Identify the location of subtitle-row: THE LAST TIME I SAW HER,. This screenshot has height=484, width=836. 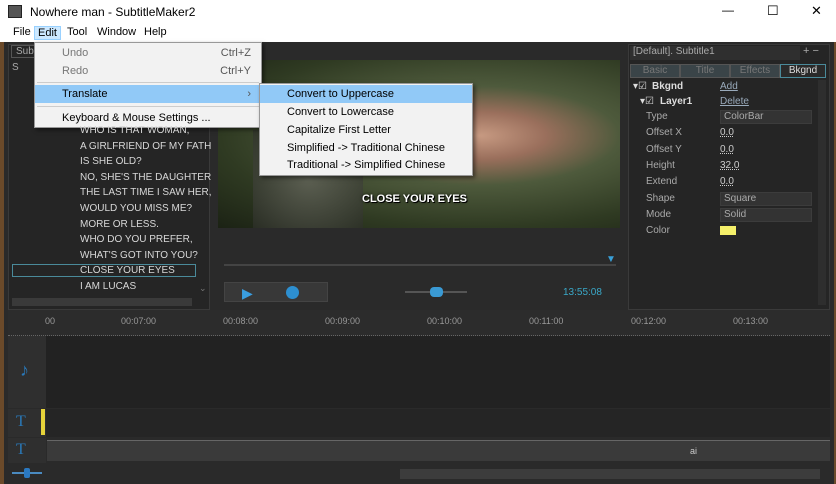
(146, 192).